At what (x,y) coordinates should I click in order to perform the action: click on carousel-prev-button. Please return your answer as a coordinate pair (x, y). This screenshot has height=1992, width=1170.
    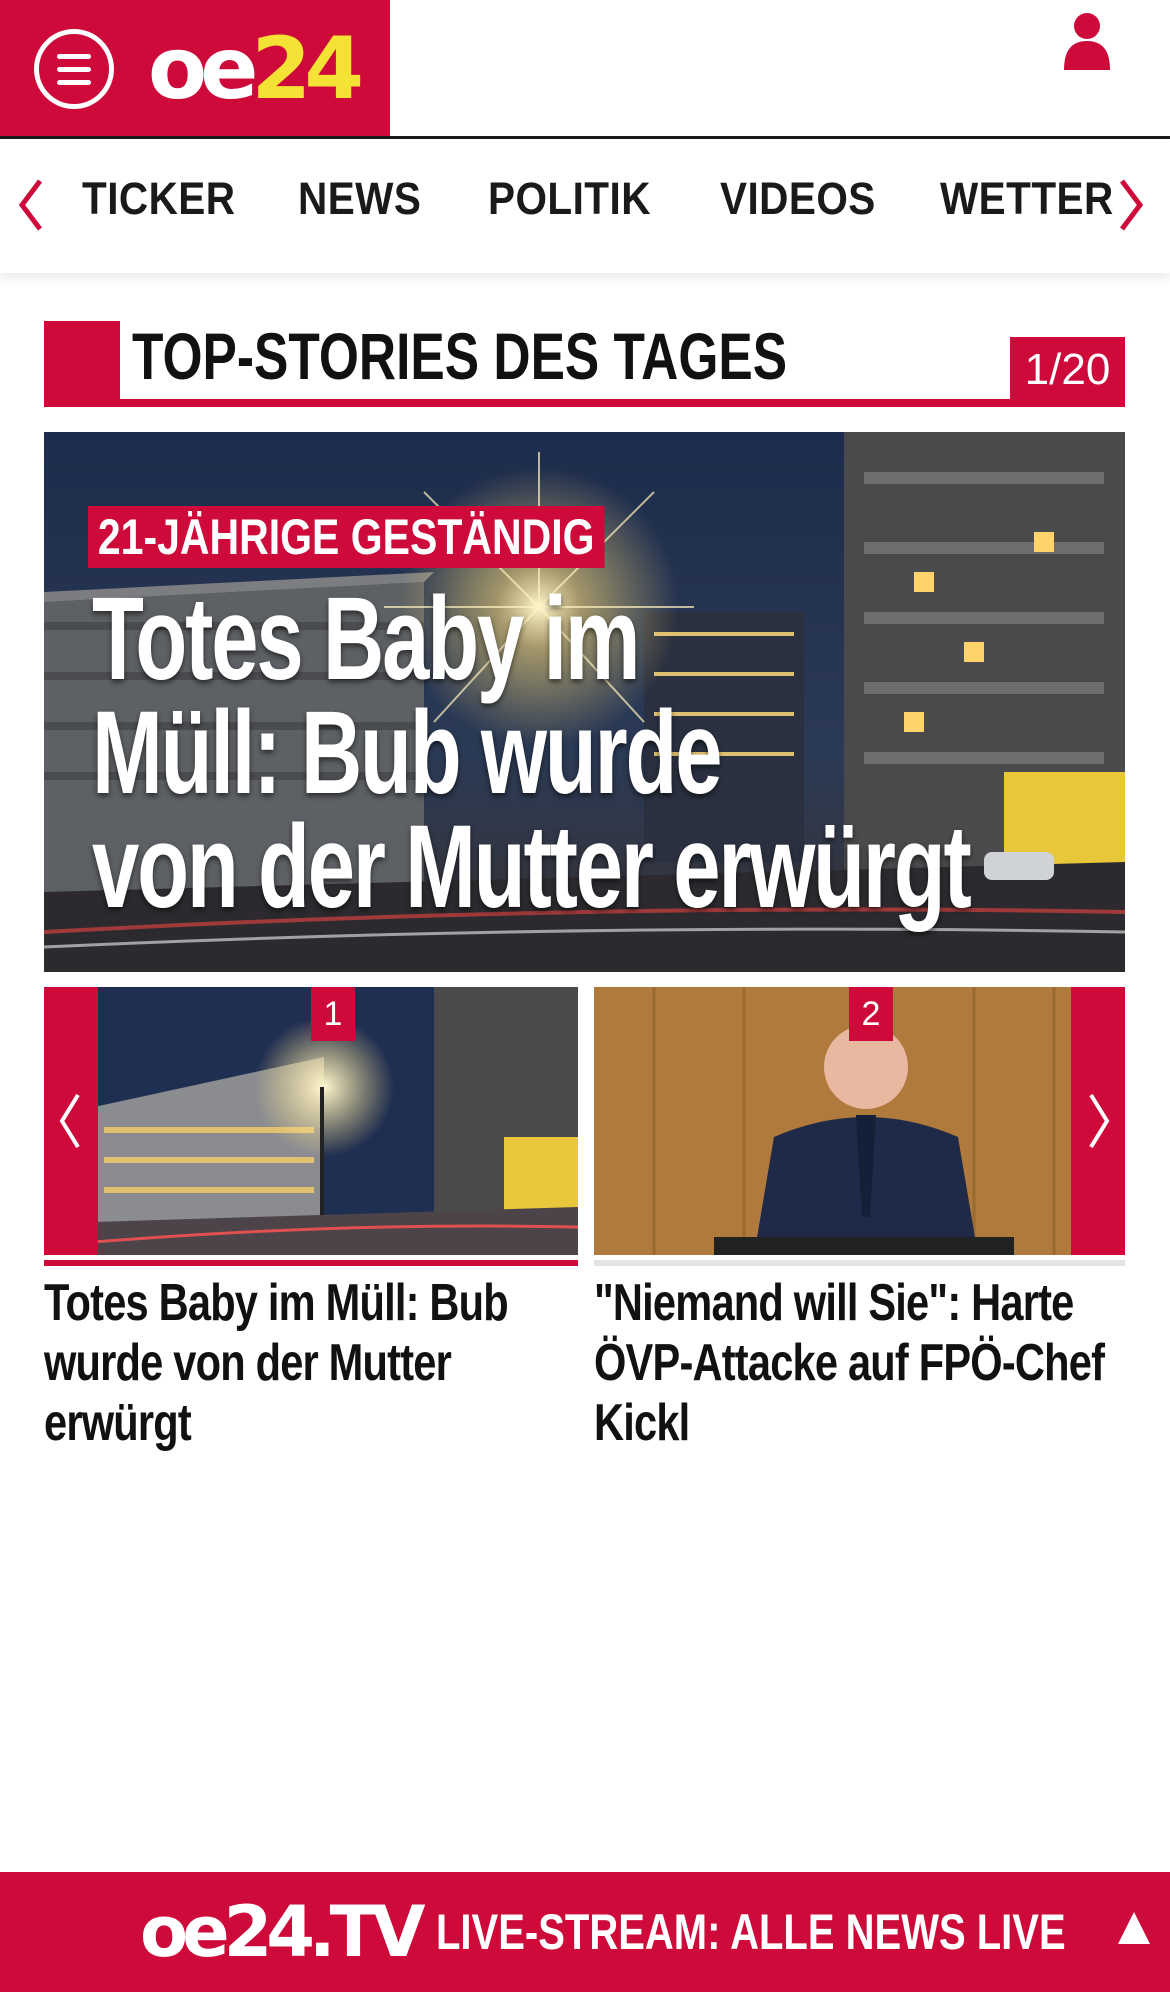
    Looking at the image, I should click on (71, 1121).